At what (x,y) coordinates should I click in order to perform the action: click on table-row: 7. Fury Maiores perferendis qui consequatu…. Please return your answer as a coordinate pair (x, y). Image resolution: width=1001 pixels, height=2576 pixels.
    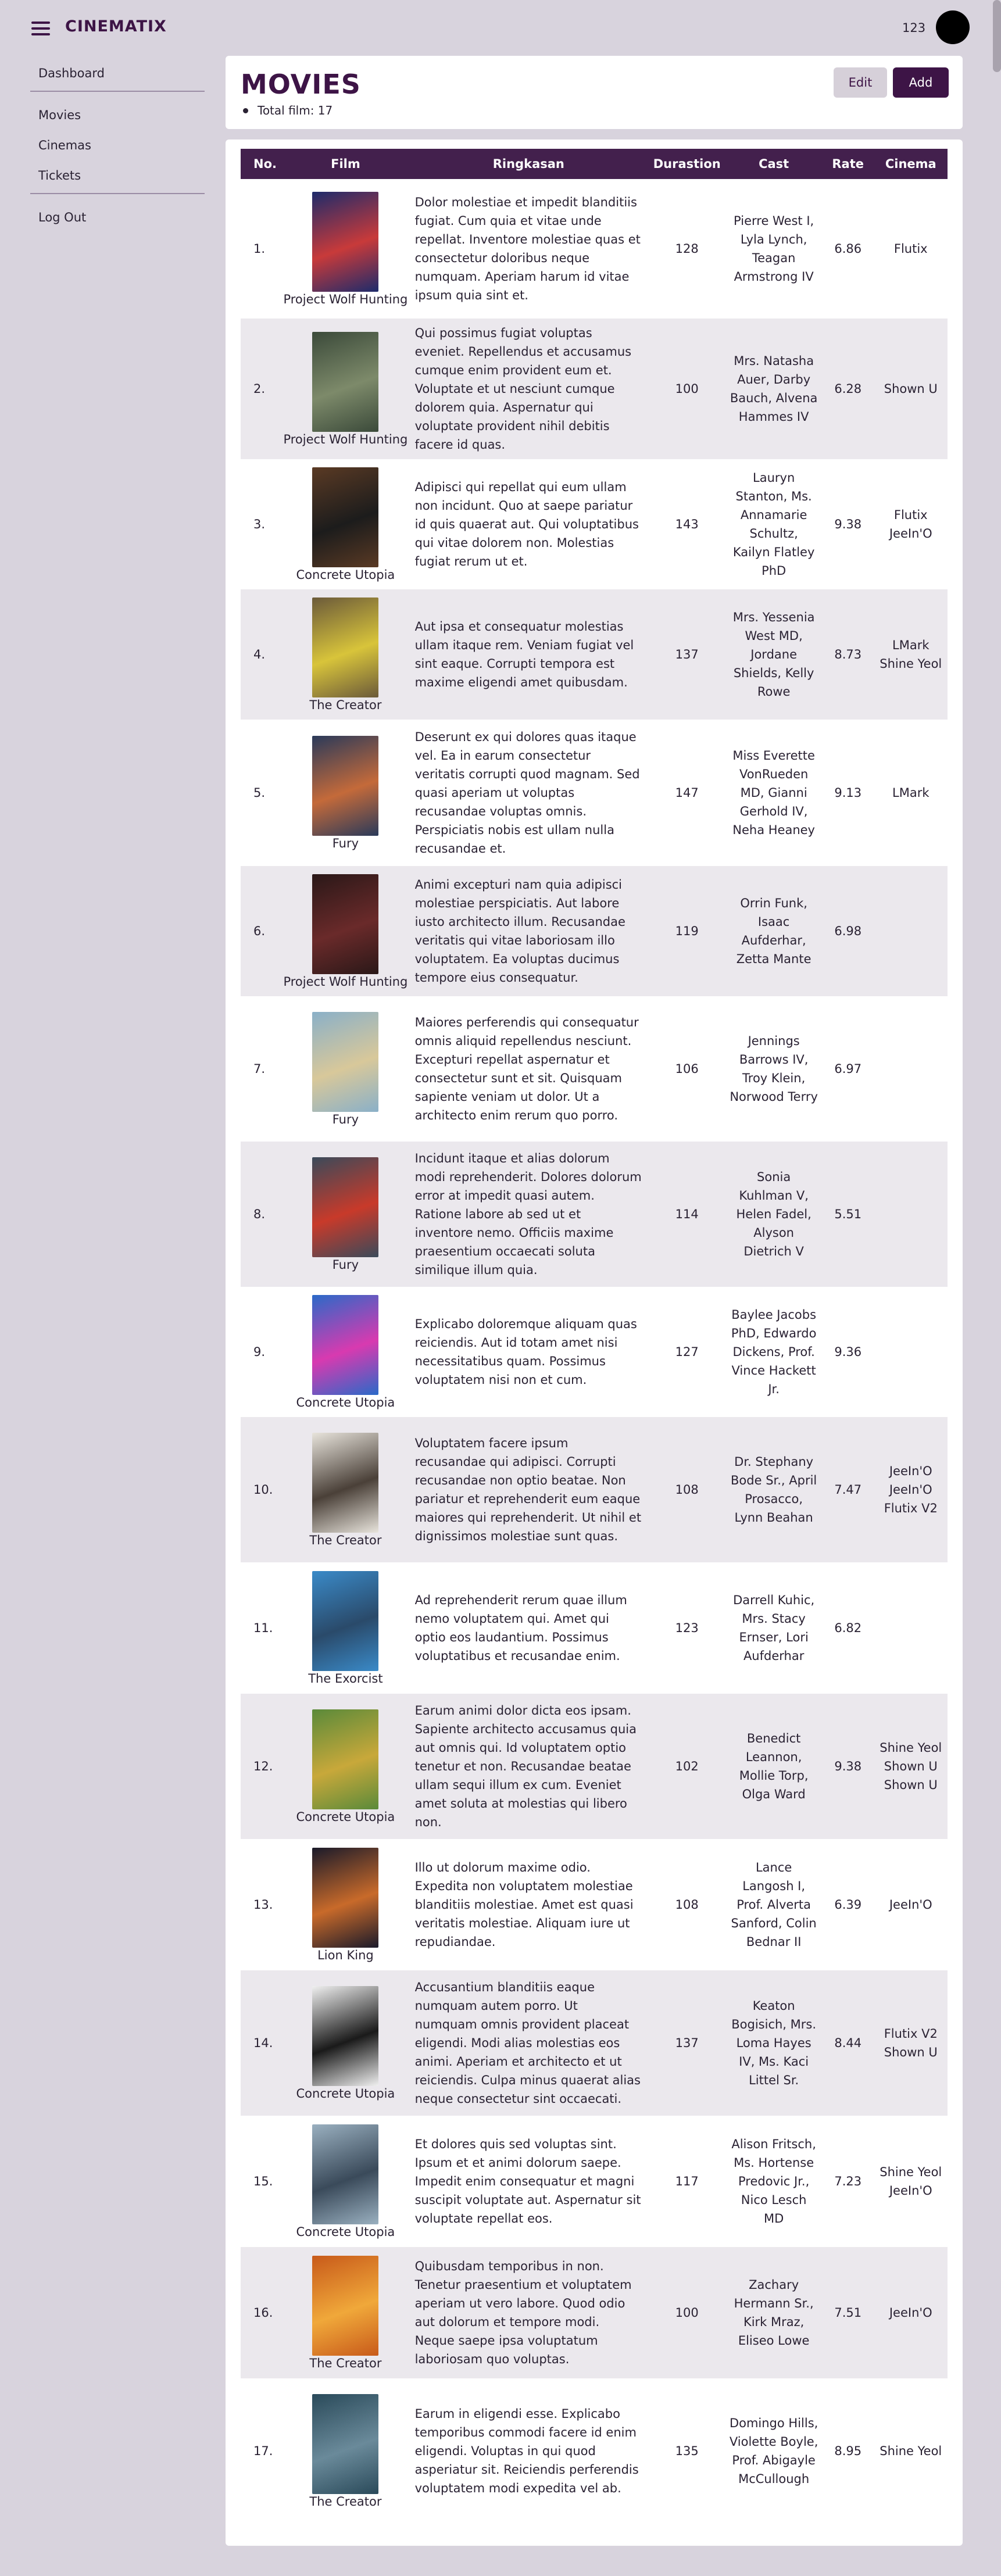
    Looking at the image, I should click on (594, 1069).